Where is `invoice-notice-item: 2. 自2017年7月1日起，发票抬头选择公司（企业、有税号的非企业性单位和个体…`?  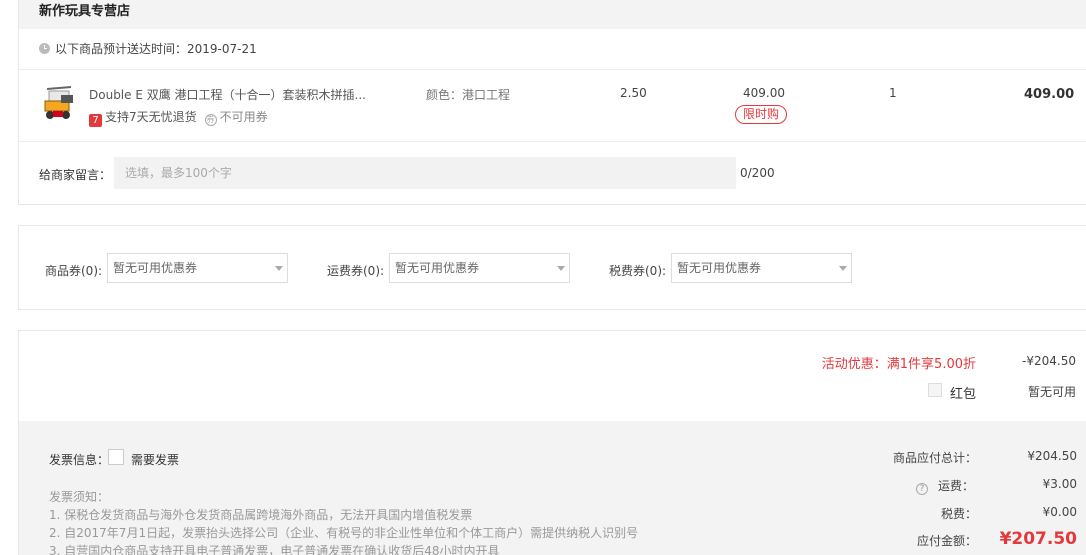 invoice-notice-item: 2. 自2017年7月1日起，发票抬头选择公司（企业、有税号的非企业性单位和个体… is located at coordinates (344, 533).